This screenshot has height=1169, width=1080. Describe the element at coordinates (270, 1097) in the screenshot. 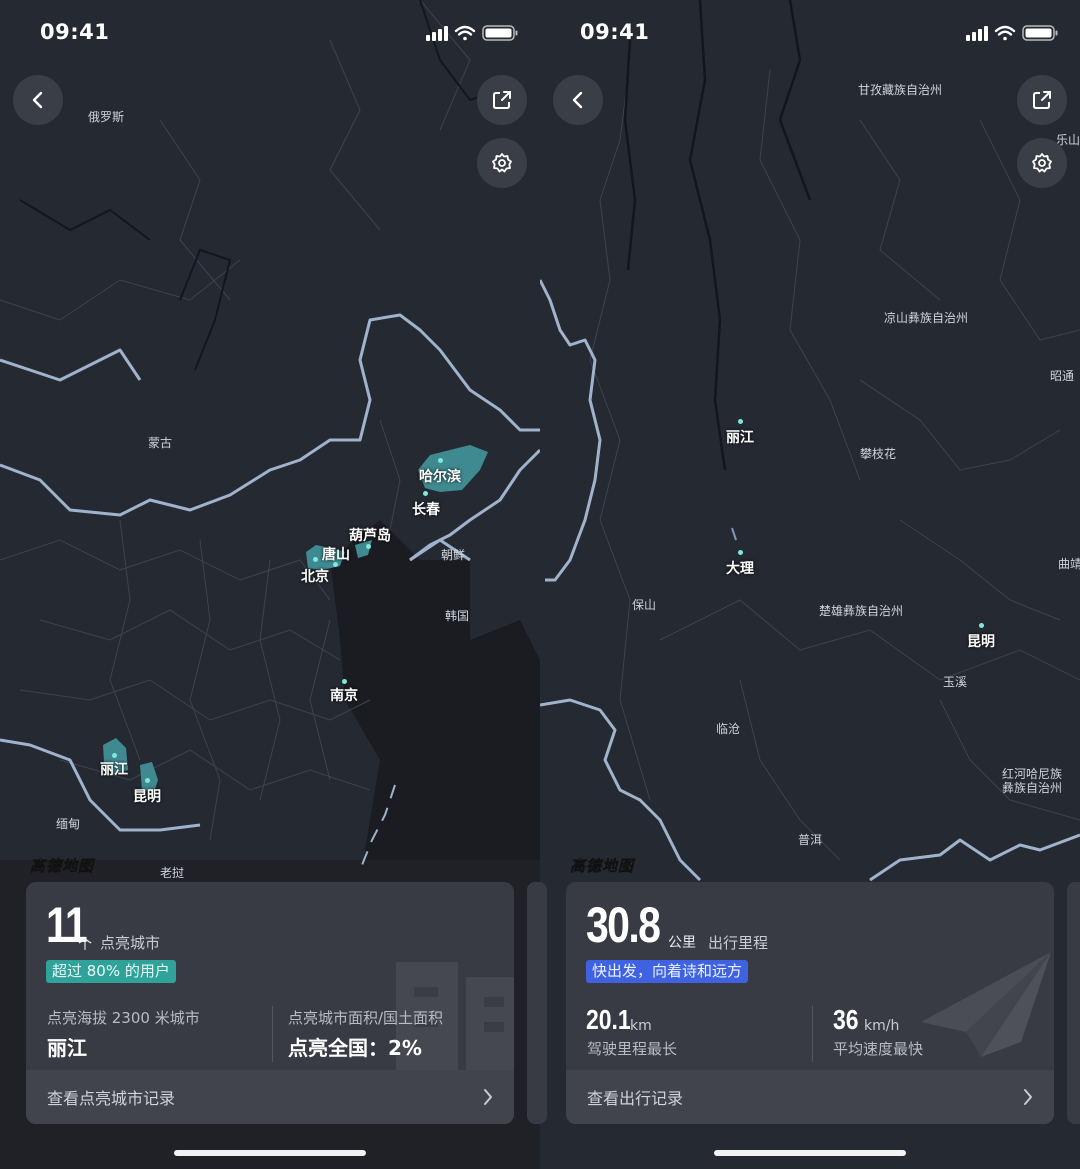

I see `view-city-records-row: 查看点亮城市记录` at that location.